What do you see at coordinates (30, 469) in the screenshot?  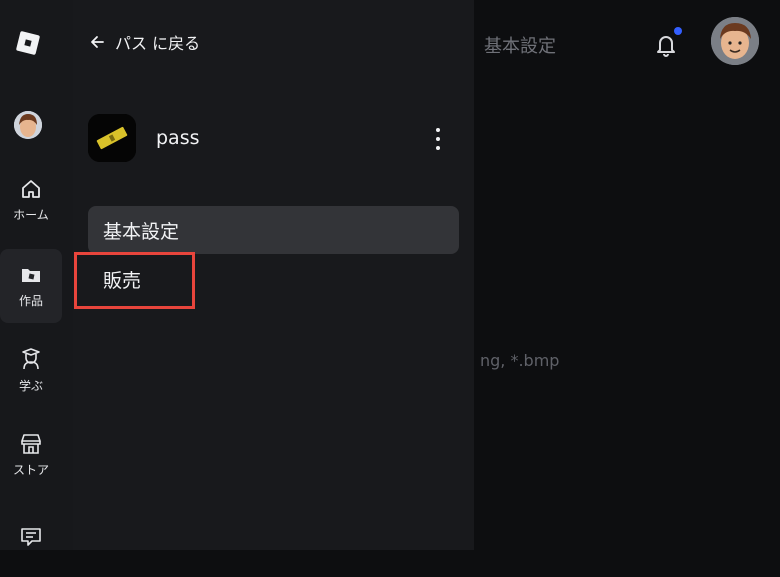 I see `rail-item-label: ストア` at bounding box center [30, 469].